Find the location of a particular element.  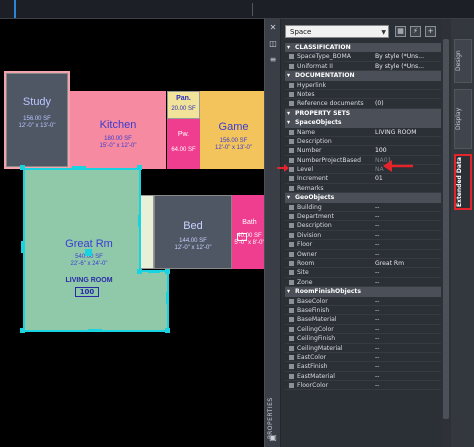

tab-design: Design is located at coordinates (463, 61).